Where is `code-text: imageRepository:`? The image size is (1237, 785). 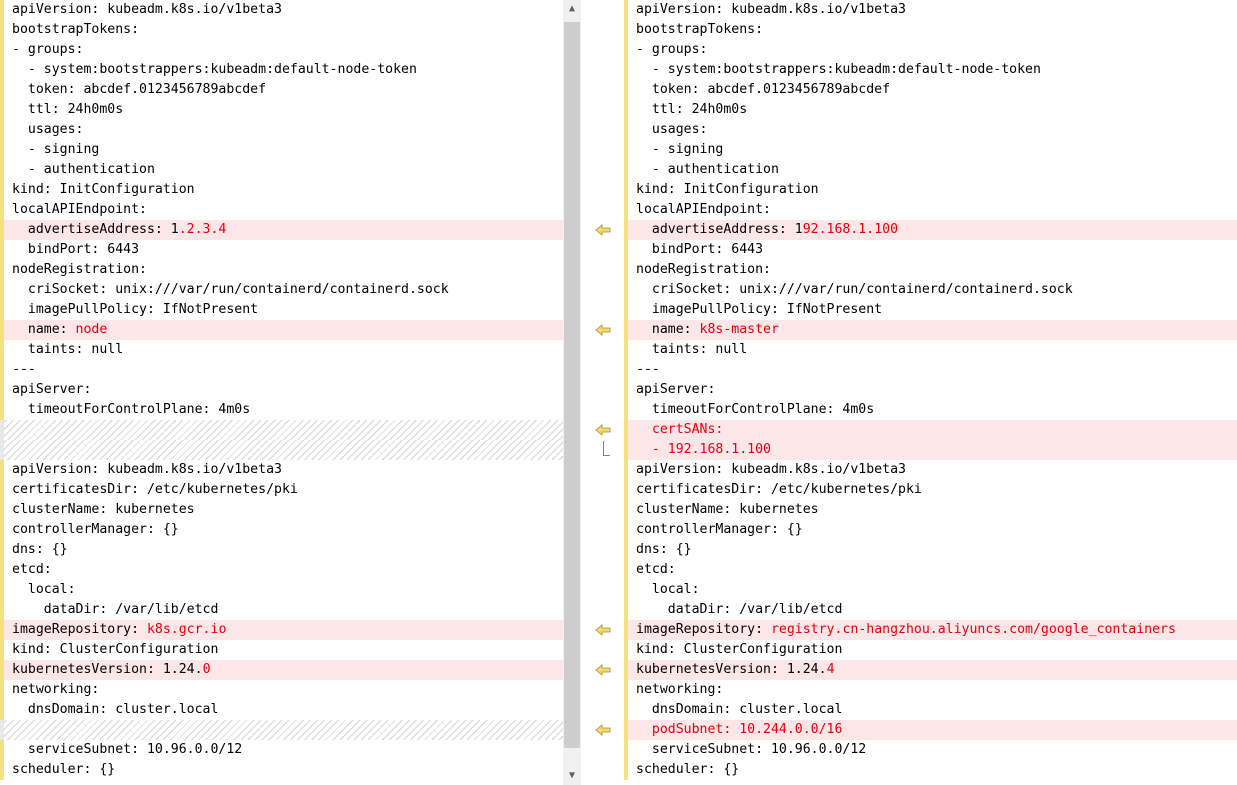 code-text: imageRepository: is located at coordinates (703, 629).